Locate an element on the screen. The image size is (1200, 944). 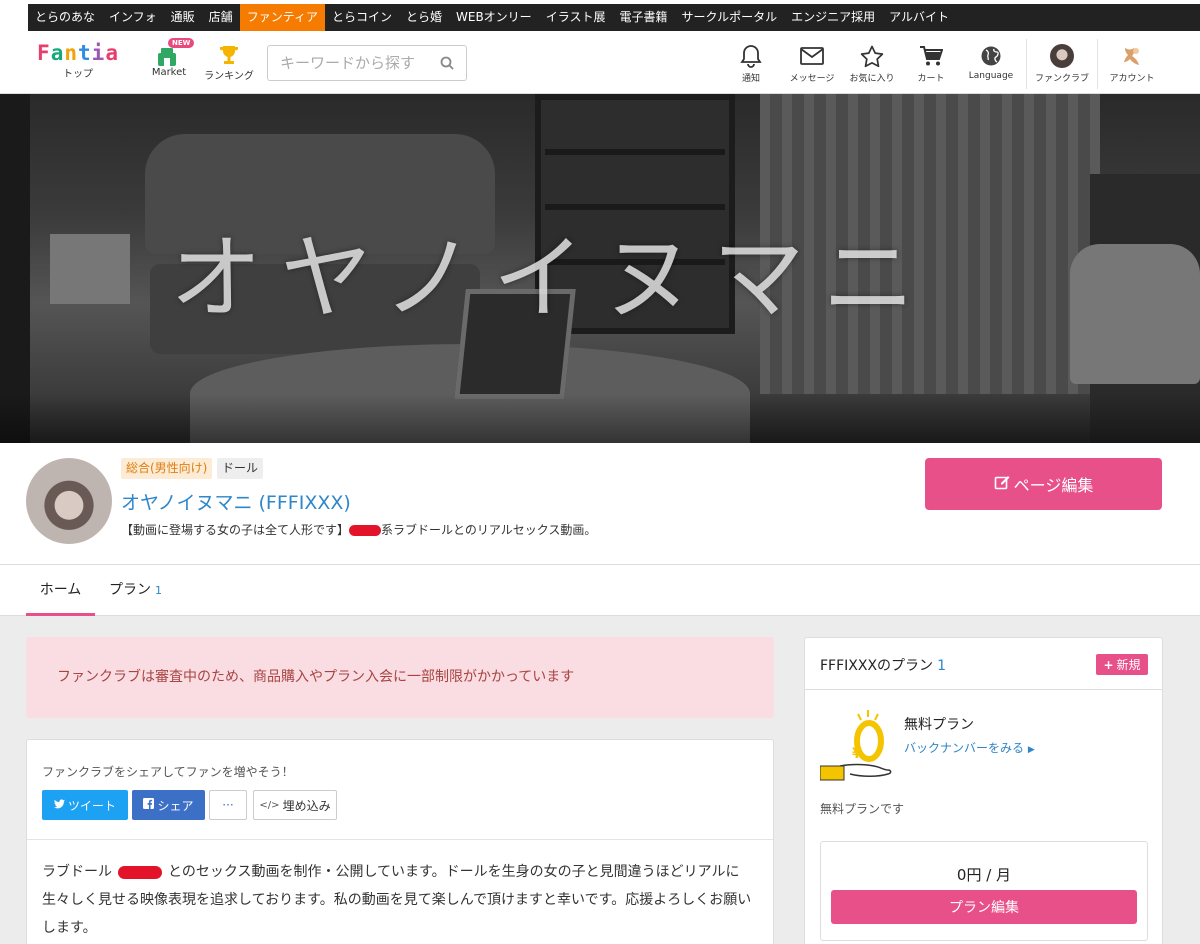
trophy-icon is located at coordinates (229, 54).